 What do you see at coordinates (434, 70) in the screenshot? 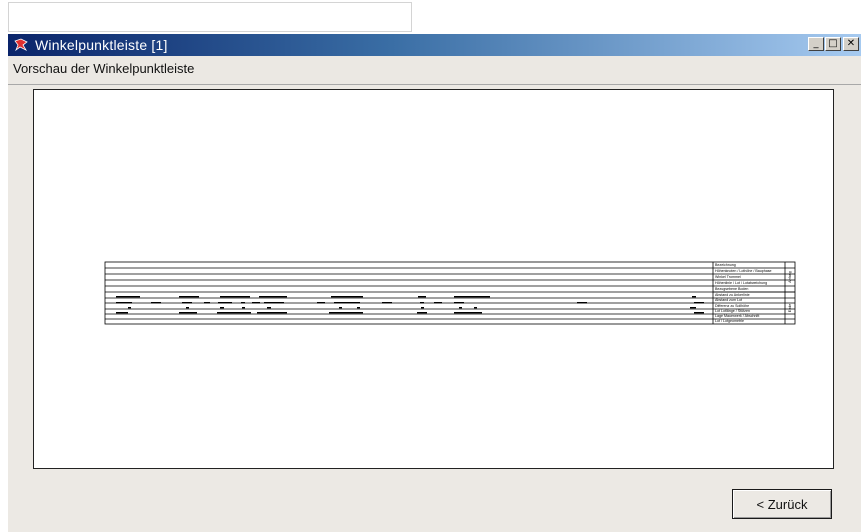
I see `menu-bar: Vorschau der Winkelpunktleiste` at bounding box center [434, 70].